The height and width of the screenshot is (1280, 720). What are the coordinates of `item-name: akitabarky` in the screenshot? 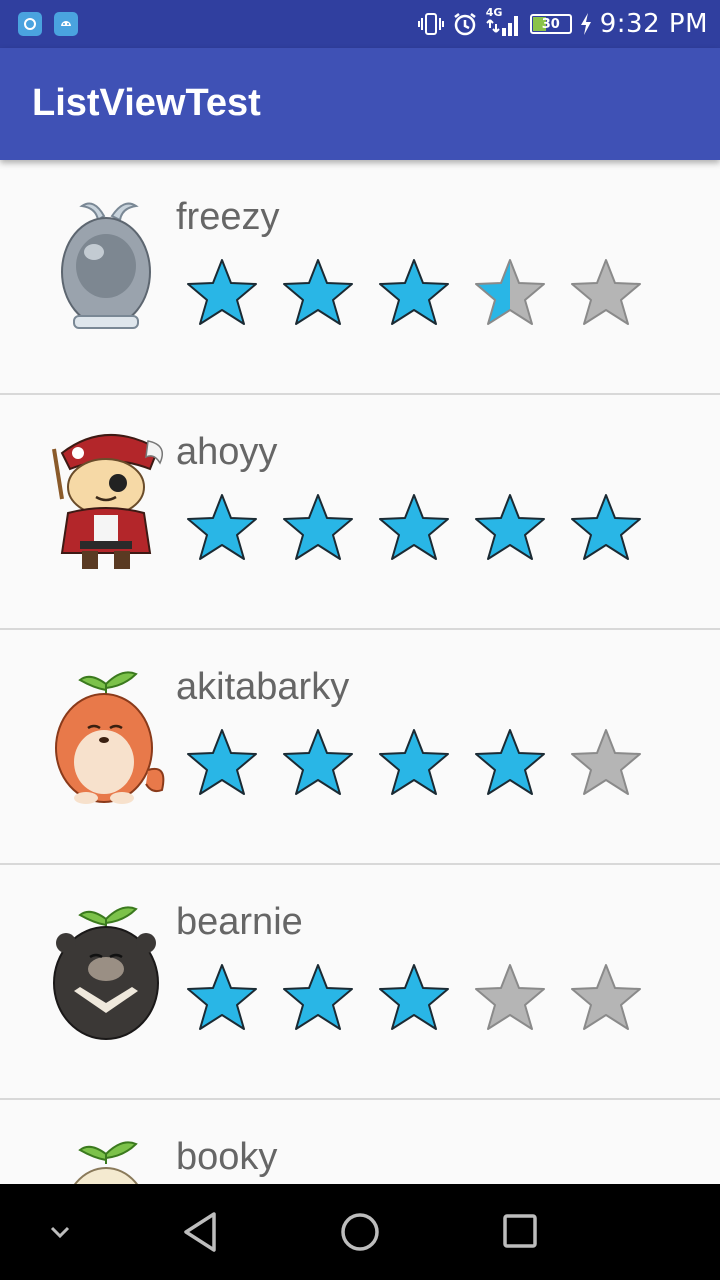 It's located at (263, 687).